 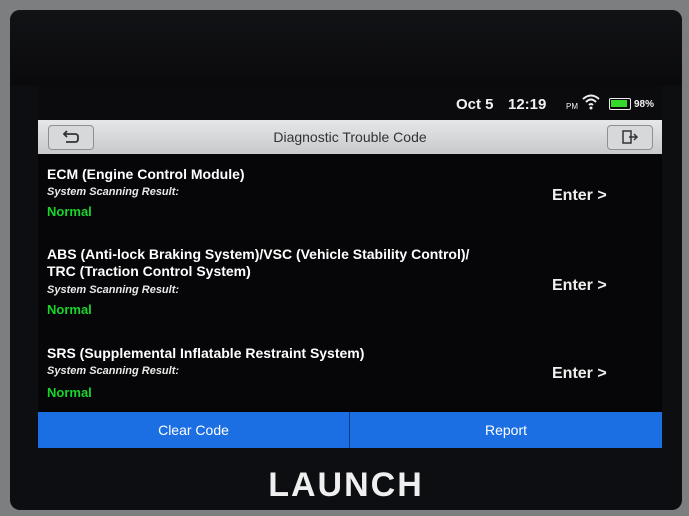 I want to click on module-name: ECM (Engine Control Module), so click(x=146, y=174).